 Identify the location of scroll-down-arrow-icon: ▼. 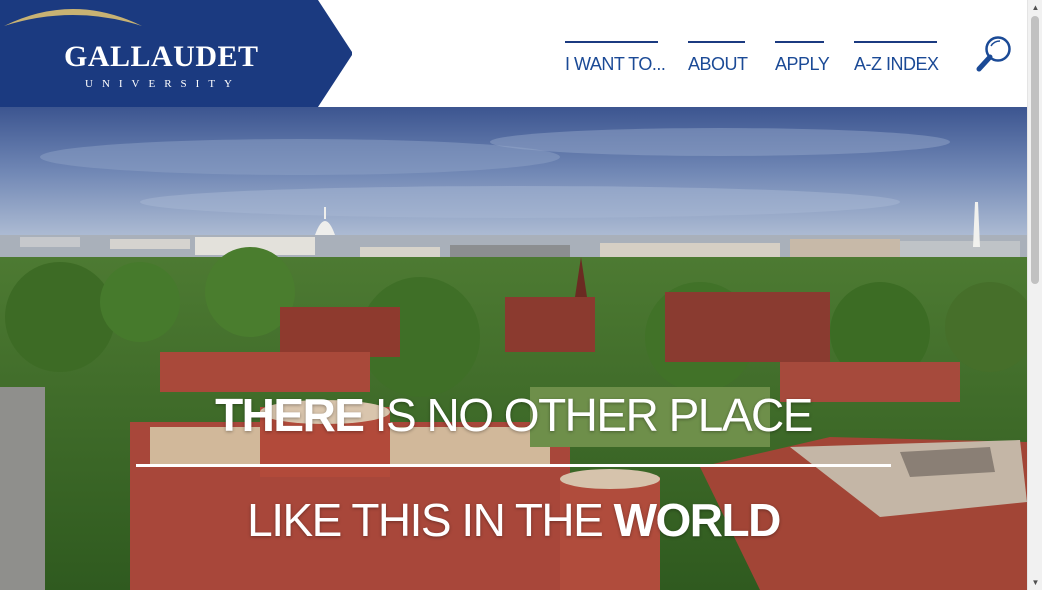
(1035, 582).